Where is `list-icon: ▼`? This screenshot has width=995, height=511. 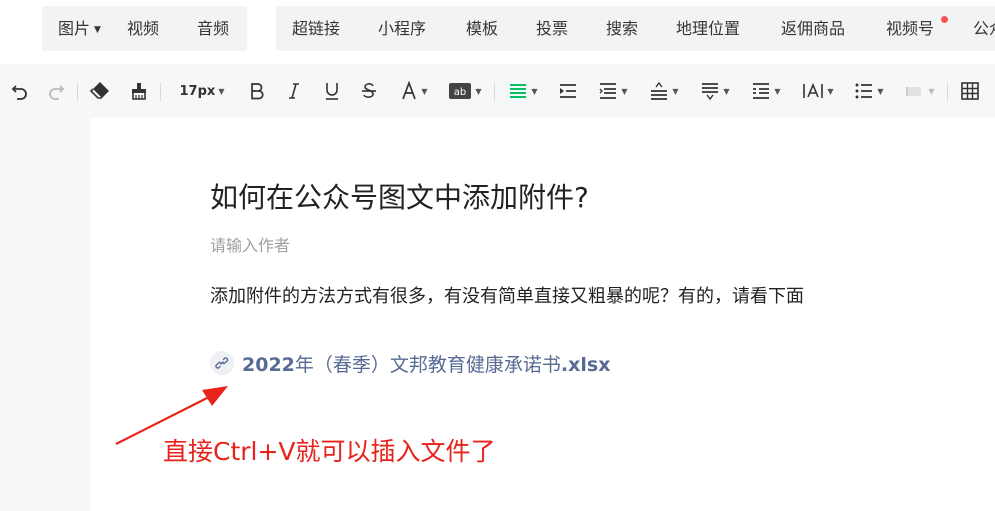
list-icon: ▼ is located at coordinates (869, 91).